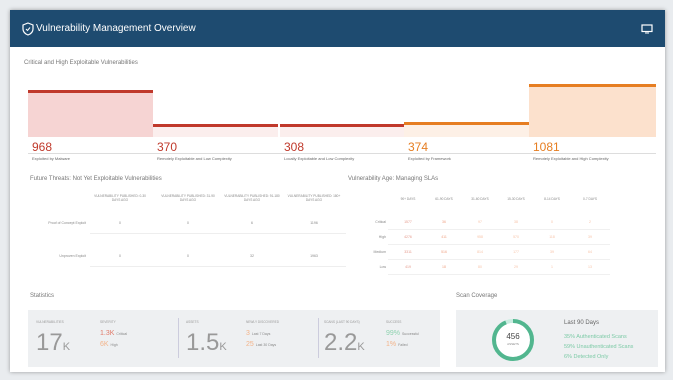 Image resolution: width=673 pixels, height=380 pixels. What do you see at coordinates (480, 252) in the screenshot?
I see `sla-cell: 814` at bounding box center [480, 252].